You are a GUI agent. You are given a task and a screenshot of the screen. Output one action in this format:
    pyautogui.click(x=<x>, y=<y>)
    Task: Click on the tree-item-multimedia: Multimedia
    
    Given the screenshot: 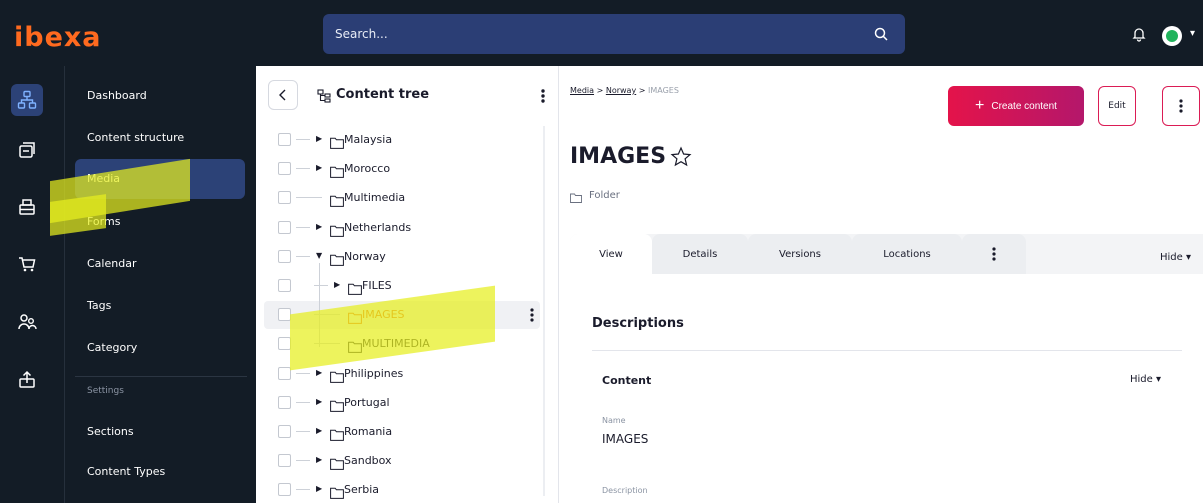 What is the action you would take?
    pyautogui.click(x=402, y=198)
    